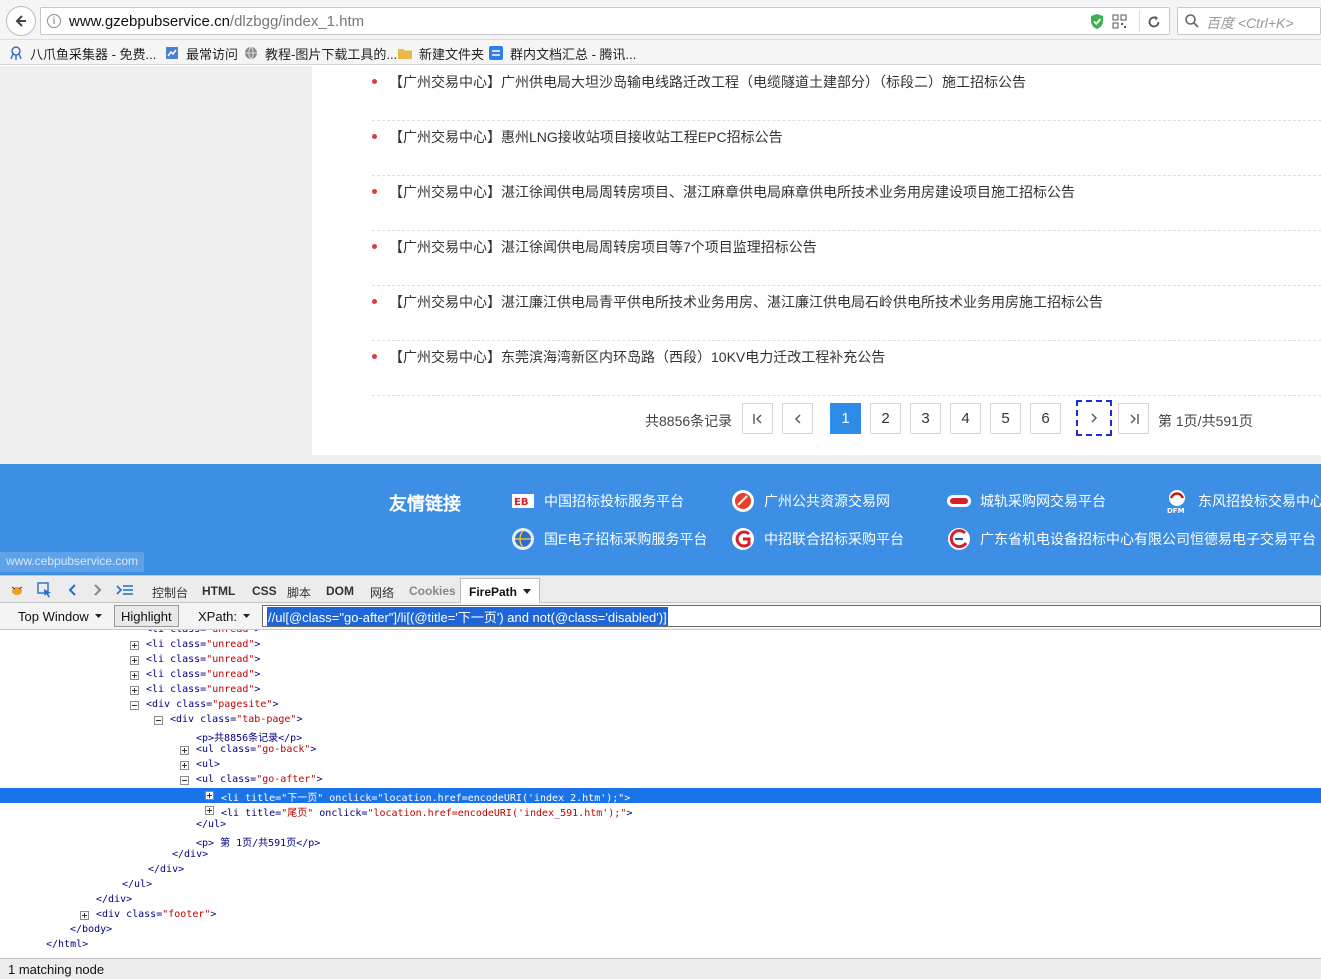 This screenshot has width=1321, height=979. I want to click on shield-icon, so click(1097, 21).